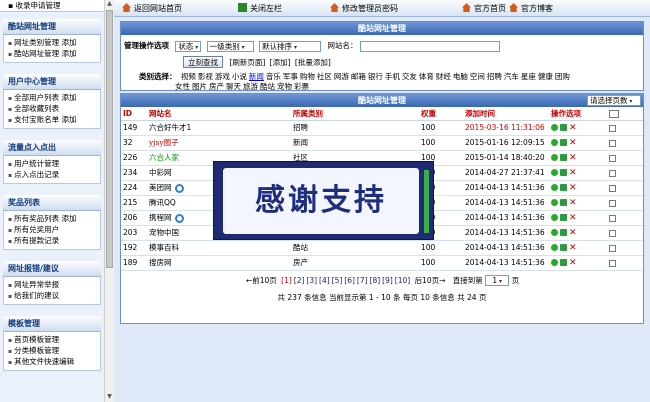 The height and width of the screenshot is (402, 650). What do you see at coordinates (239, 76) in the screenshot?
I see `category-link: 小说` at bounding box center [239, 76].